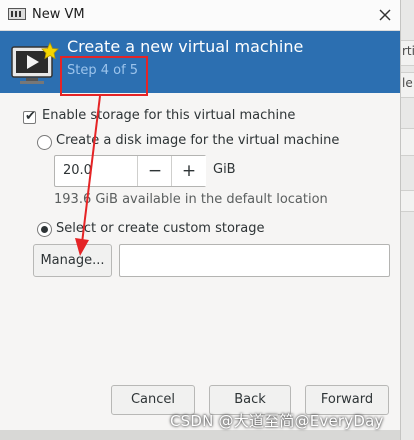 This screenshot has height=440, width=414. I want to click on annotation-highlight-box, so click(104, 76).